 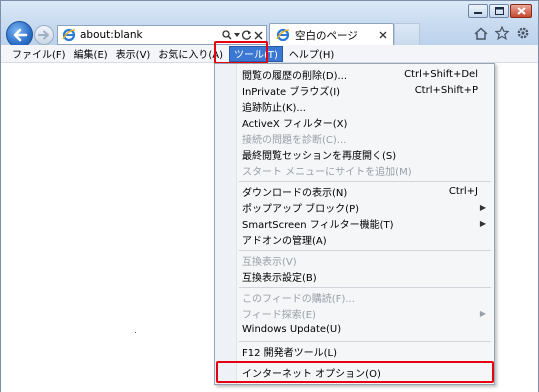 I want to click on tab-blank-page: 空白のページ, so click(x=331, y=34).